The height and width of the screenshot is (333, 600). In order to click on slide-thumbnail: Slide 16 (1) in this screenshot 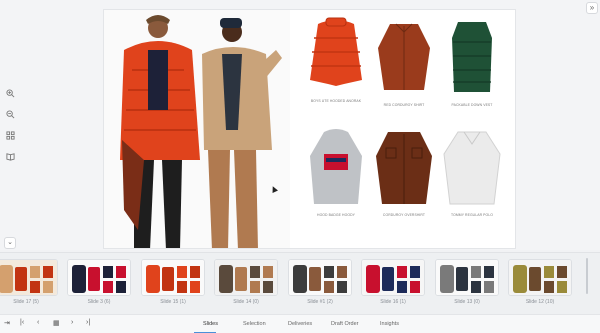, I will do `click(393, 285)`.